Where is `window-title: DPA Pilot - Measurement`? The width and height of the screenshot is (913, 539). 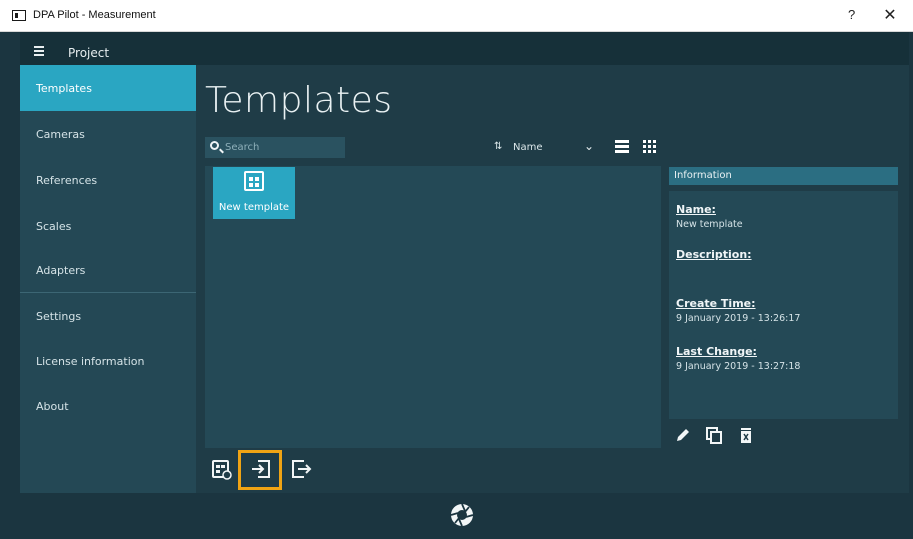 window-title: DPA Pilot - Measurement is located at coordinates (94, 15).